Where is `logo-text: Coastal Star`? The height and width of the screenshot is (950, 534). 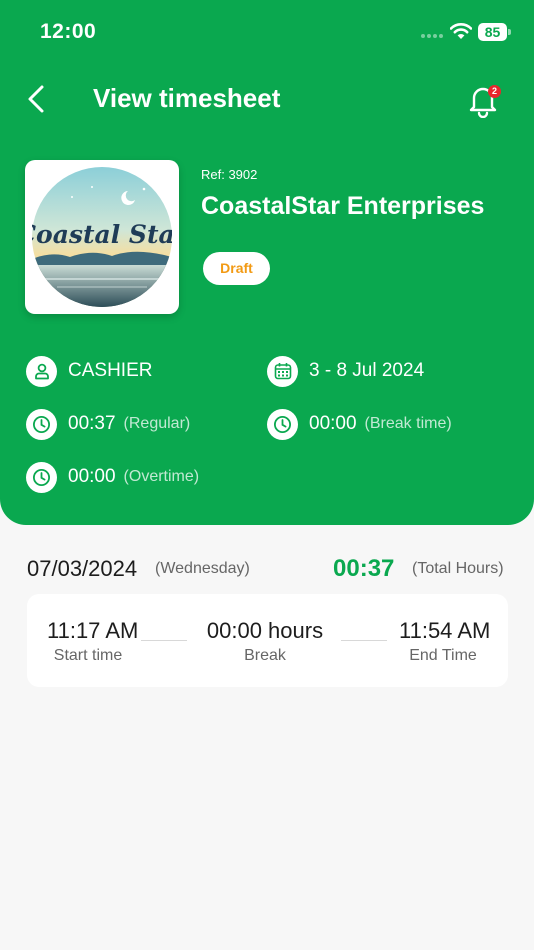 logo-text: Coastal Star is located at coordinates (102, 234).